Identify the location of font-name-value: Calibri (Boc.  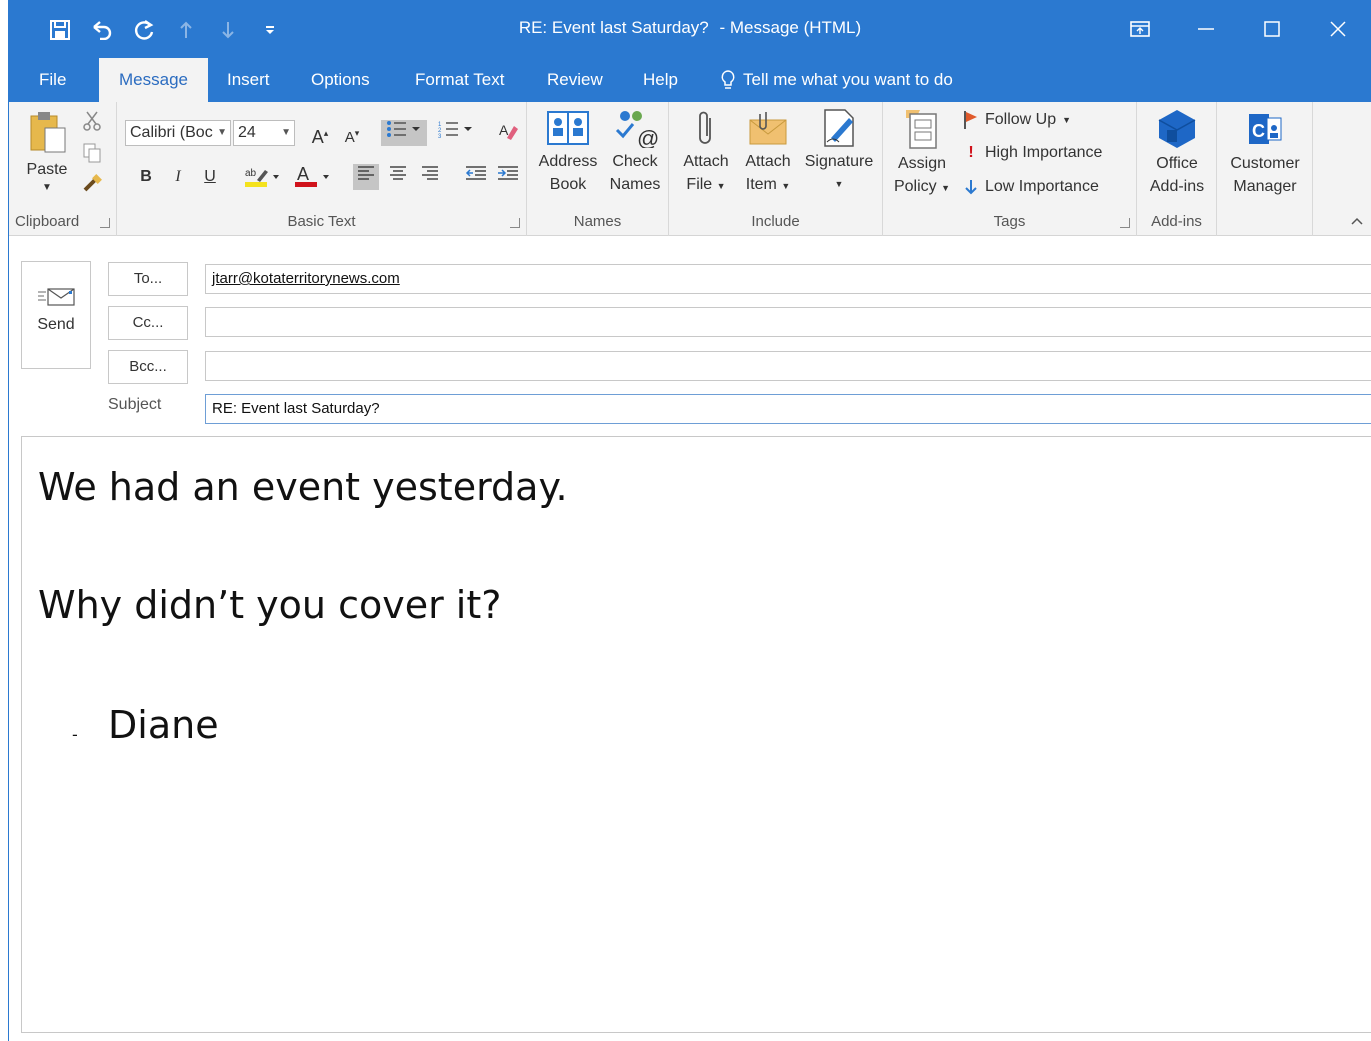
(171, 132).